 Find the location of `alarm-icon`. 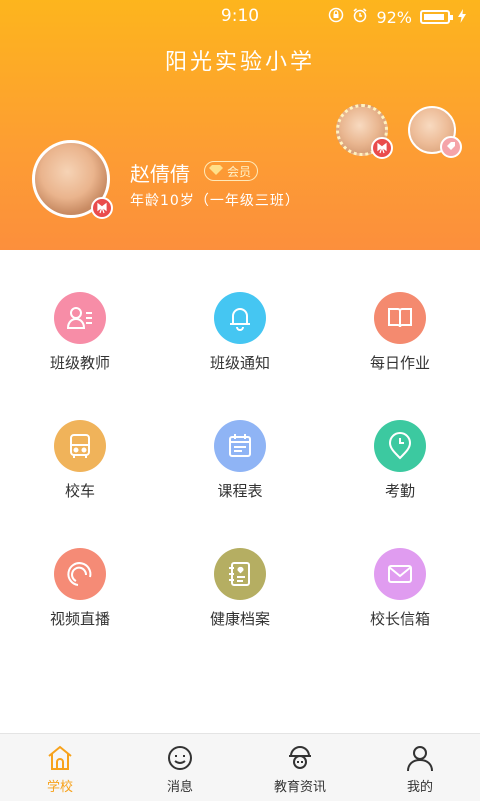

alarm-icon is located at coordinates (360, 17).